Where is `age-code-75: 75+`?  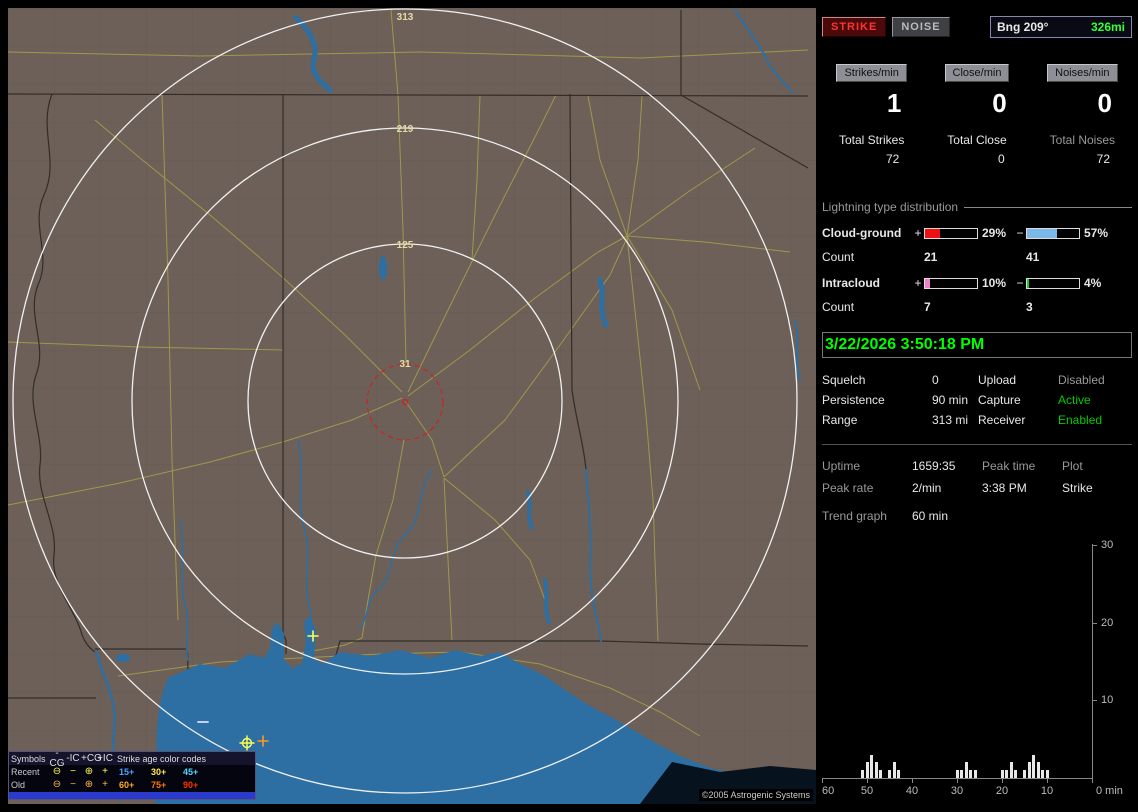
age-code-75: 75+ is located at coordinates (159, 784).